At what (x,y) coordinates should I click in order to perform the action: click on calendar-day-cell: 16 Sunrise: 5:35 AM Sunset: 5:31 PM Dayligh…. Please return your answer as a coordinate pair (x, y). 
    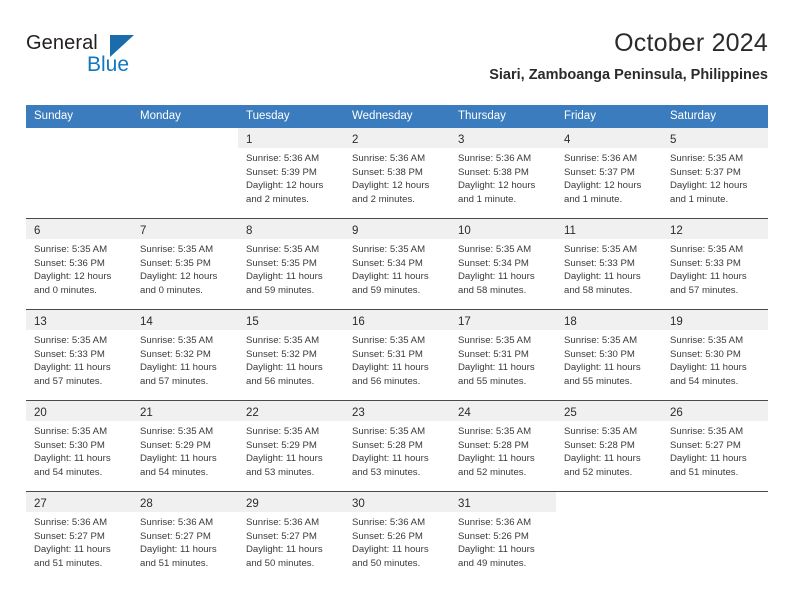
    Looking at the image, I should click on (397, 355).